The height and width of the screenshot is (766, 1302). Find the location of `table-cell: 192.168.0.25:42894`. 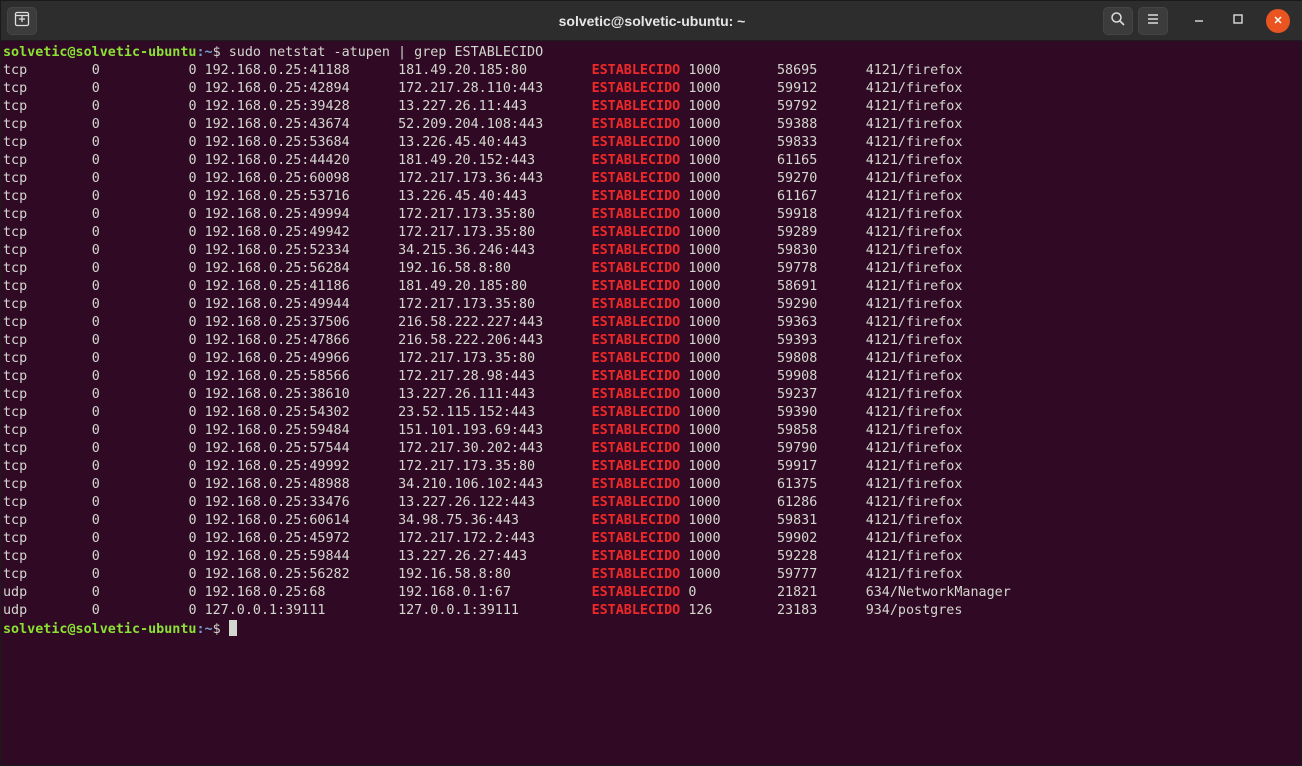

table-cell: 192.168.0.25:42894 is located at coordinates (277, 88).